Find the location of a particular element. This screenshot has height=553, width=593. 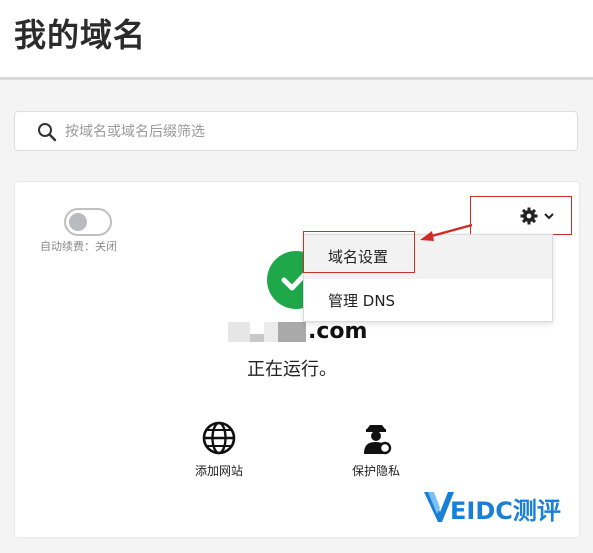

status-text: 正在运行。 is located at coordinates (292, 369).